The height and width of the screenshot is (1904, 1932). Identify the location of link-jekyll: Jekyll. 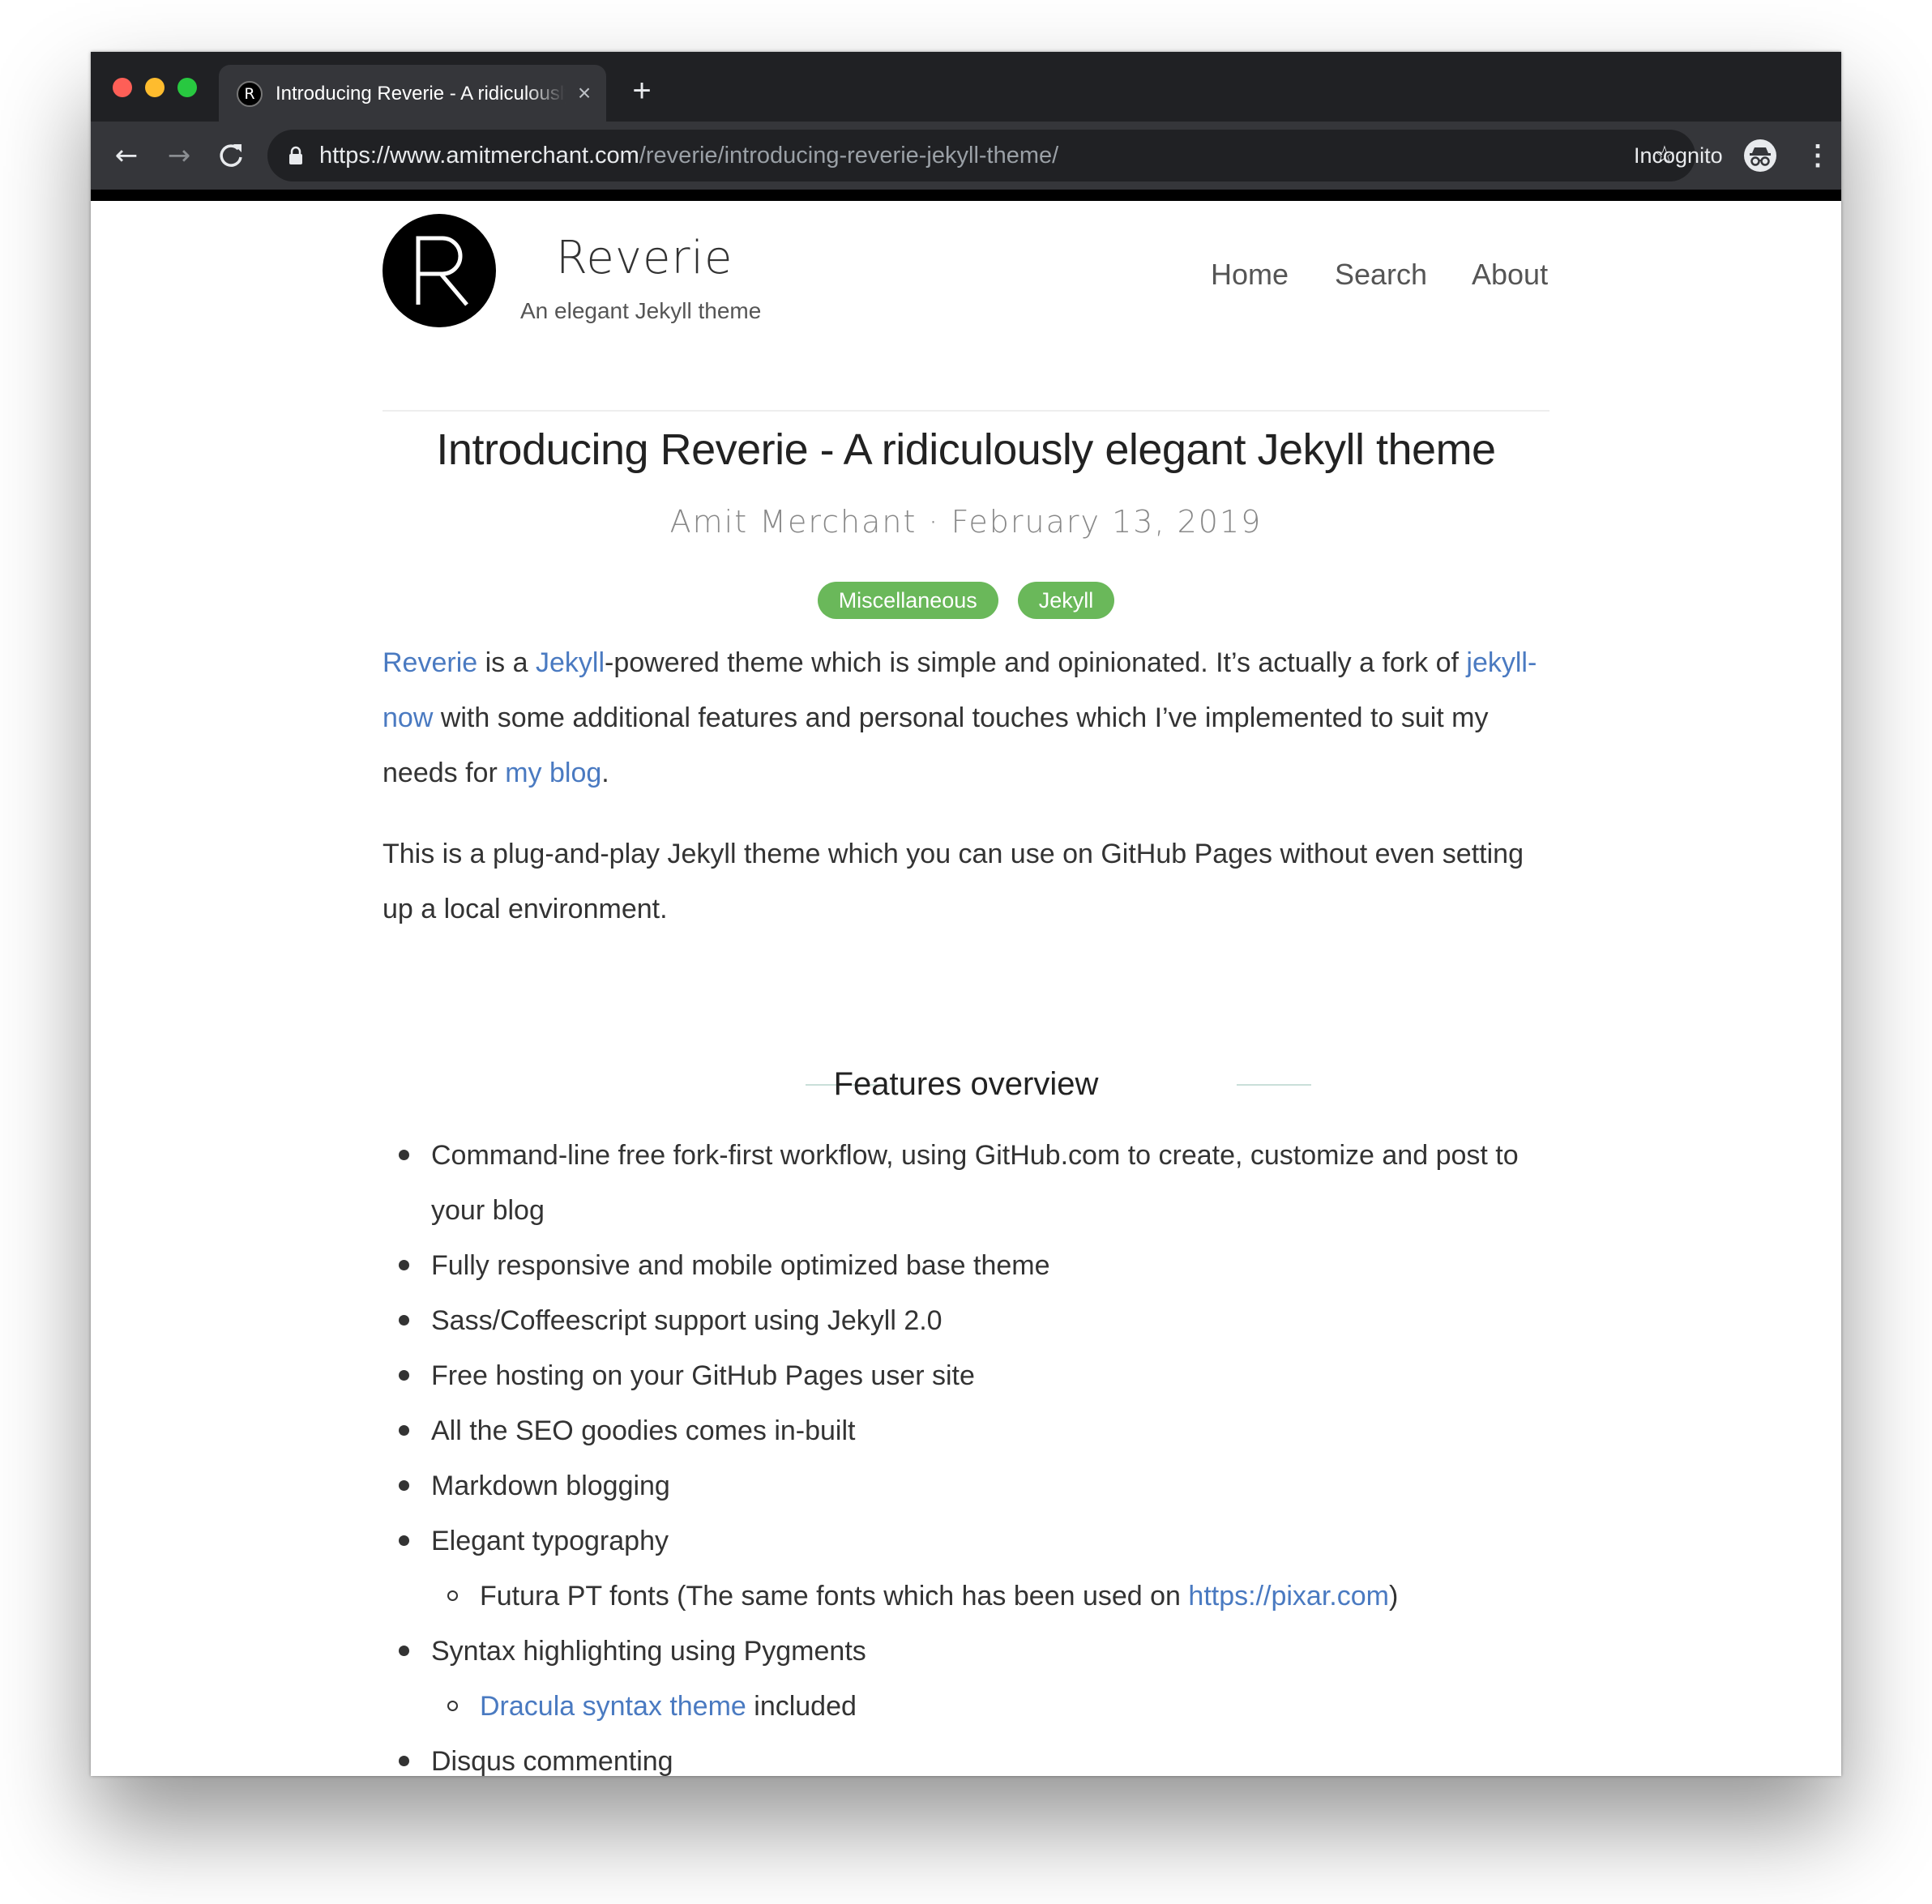
(570, 663).